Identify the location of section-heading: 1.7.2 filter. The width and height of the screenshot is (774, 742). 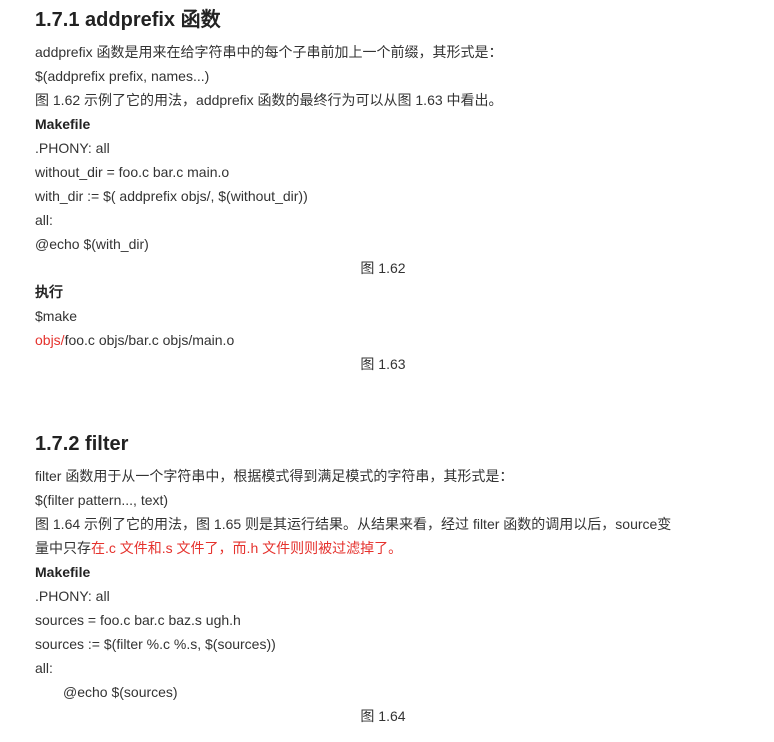
(82, 444).